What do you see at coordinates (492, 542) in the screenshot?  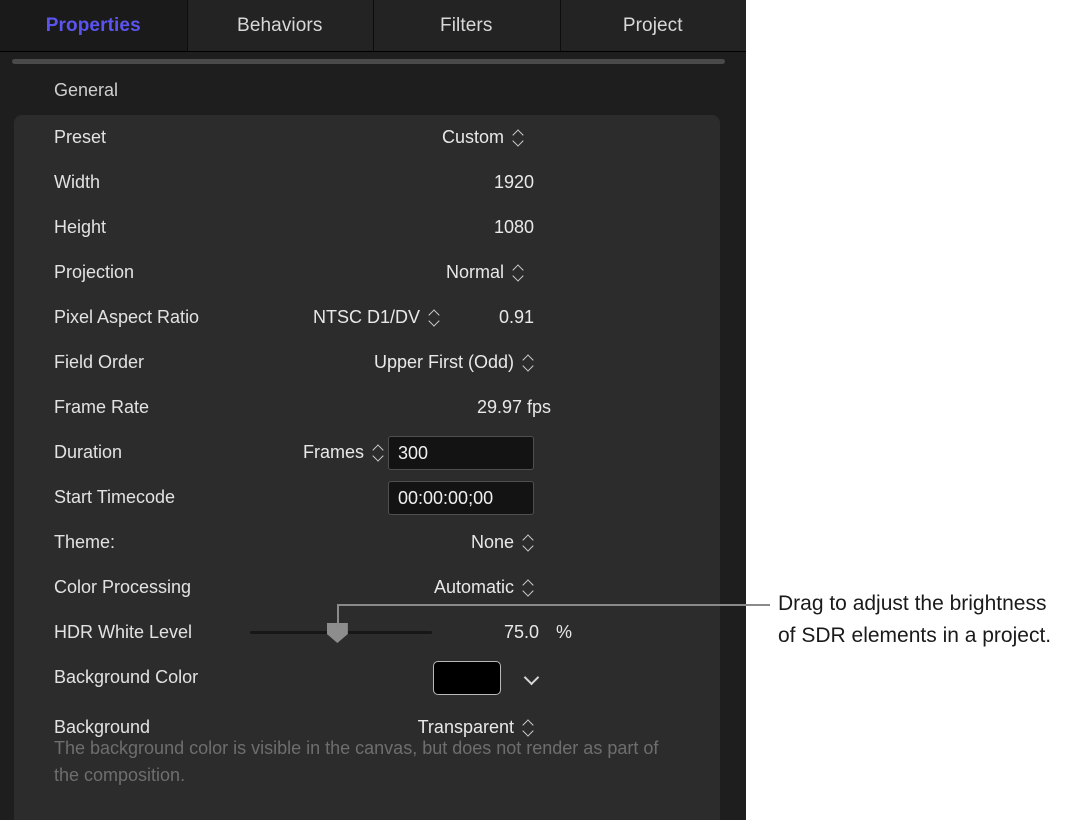 I see `theme-value: None` at bounding box center [492, 542].